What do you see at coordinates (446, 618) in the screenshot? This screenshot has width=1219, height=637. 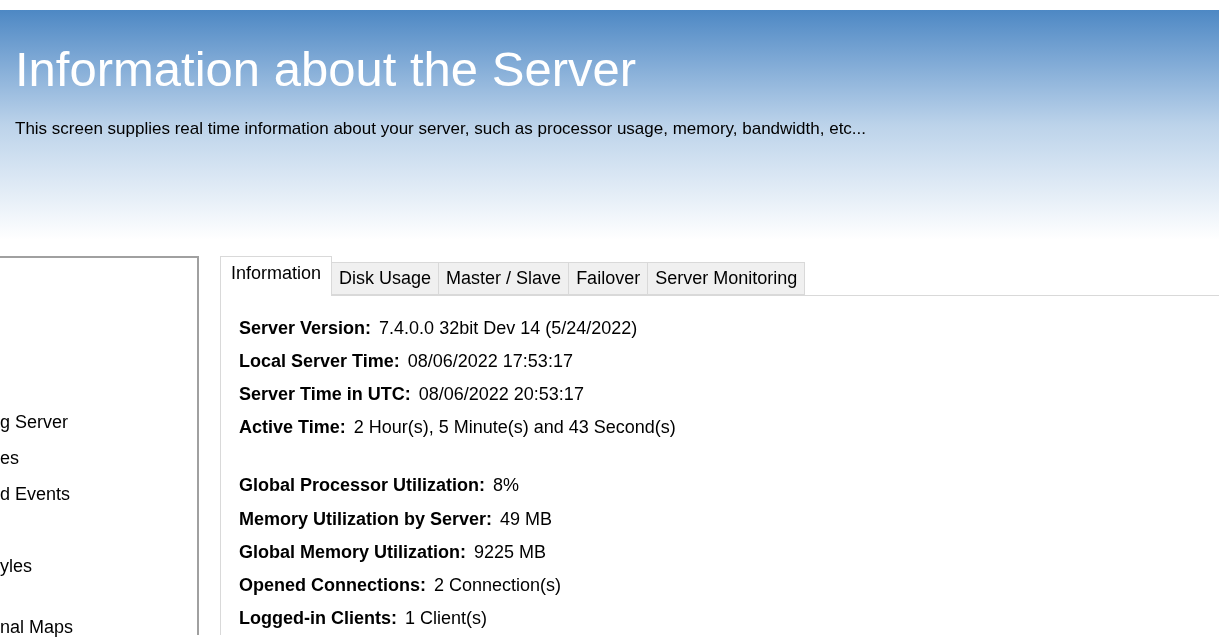 I see `field-value: 1 Client(s)` at bounding box center [446, 618].